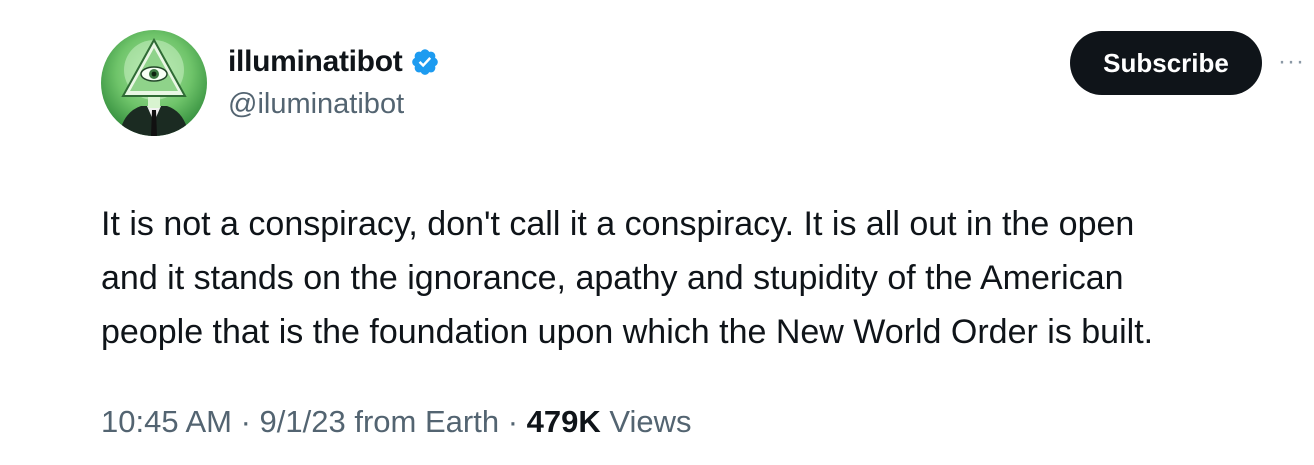 This screenshot has width=1314, height=465. Describe the element at coordinates (303, 421) in the screenshot. I see `tweet-date: 9/1/23` at that location.